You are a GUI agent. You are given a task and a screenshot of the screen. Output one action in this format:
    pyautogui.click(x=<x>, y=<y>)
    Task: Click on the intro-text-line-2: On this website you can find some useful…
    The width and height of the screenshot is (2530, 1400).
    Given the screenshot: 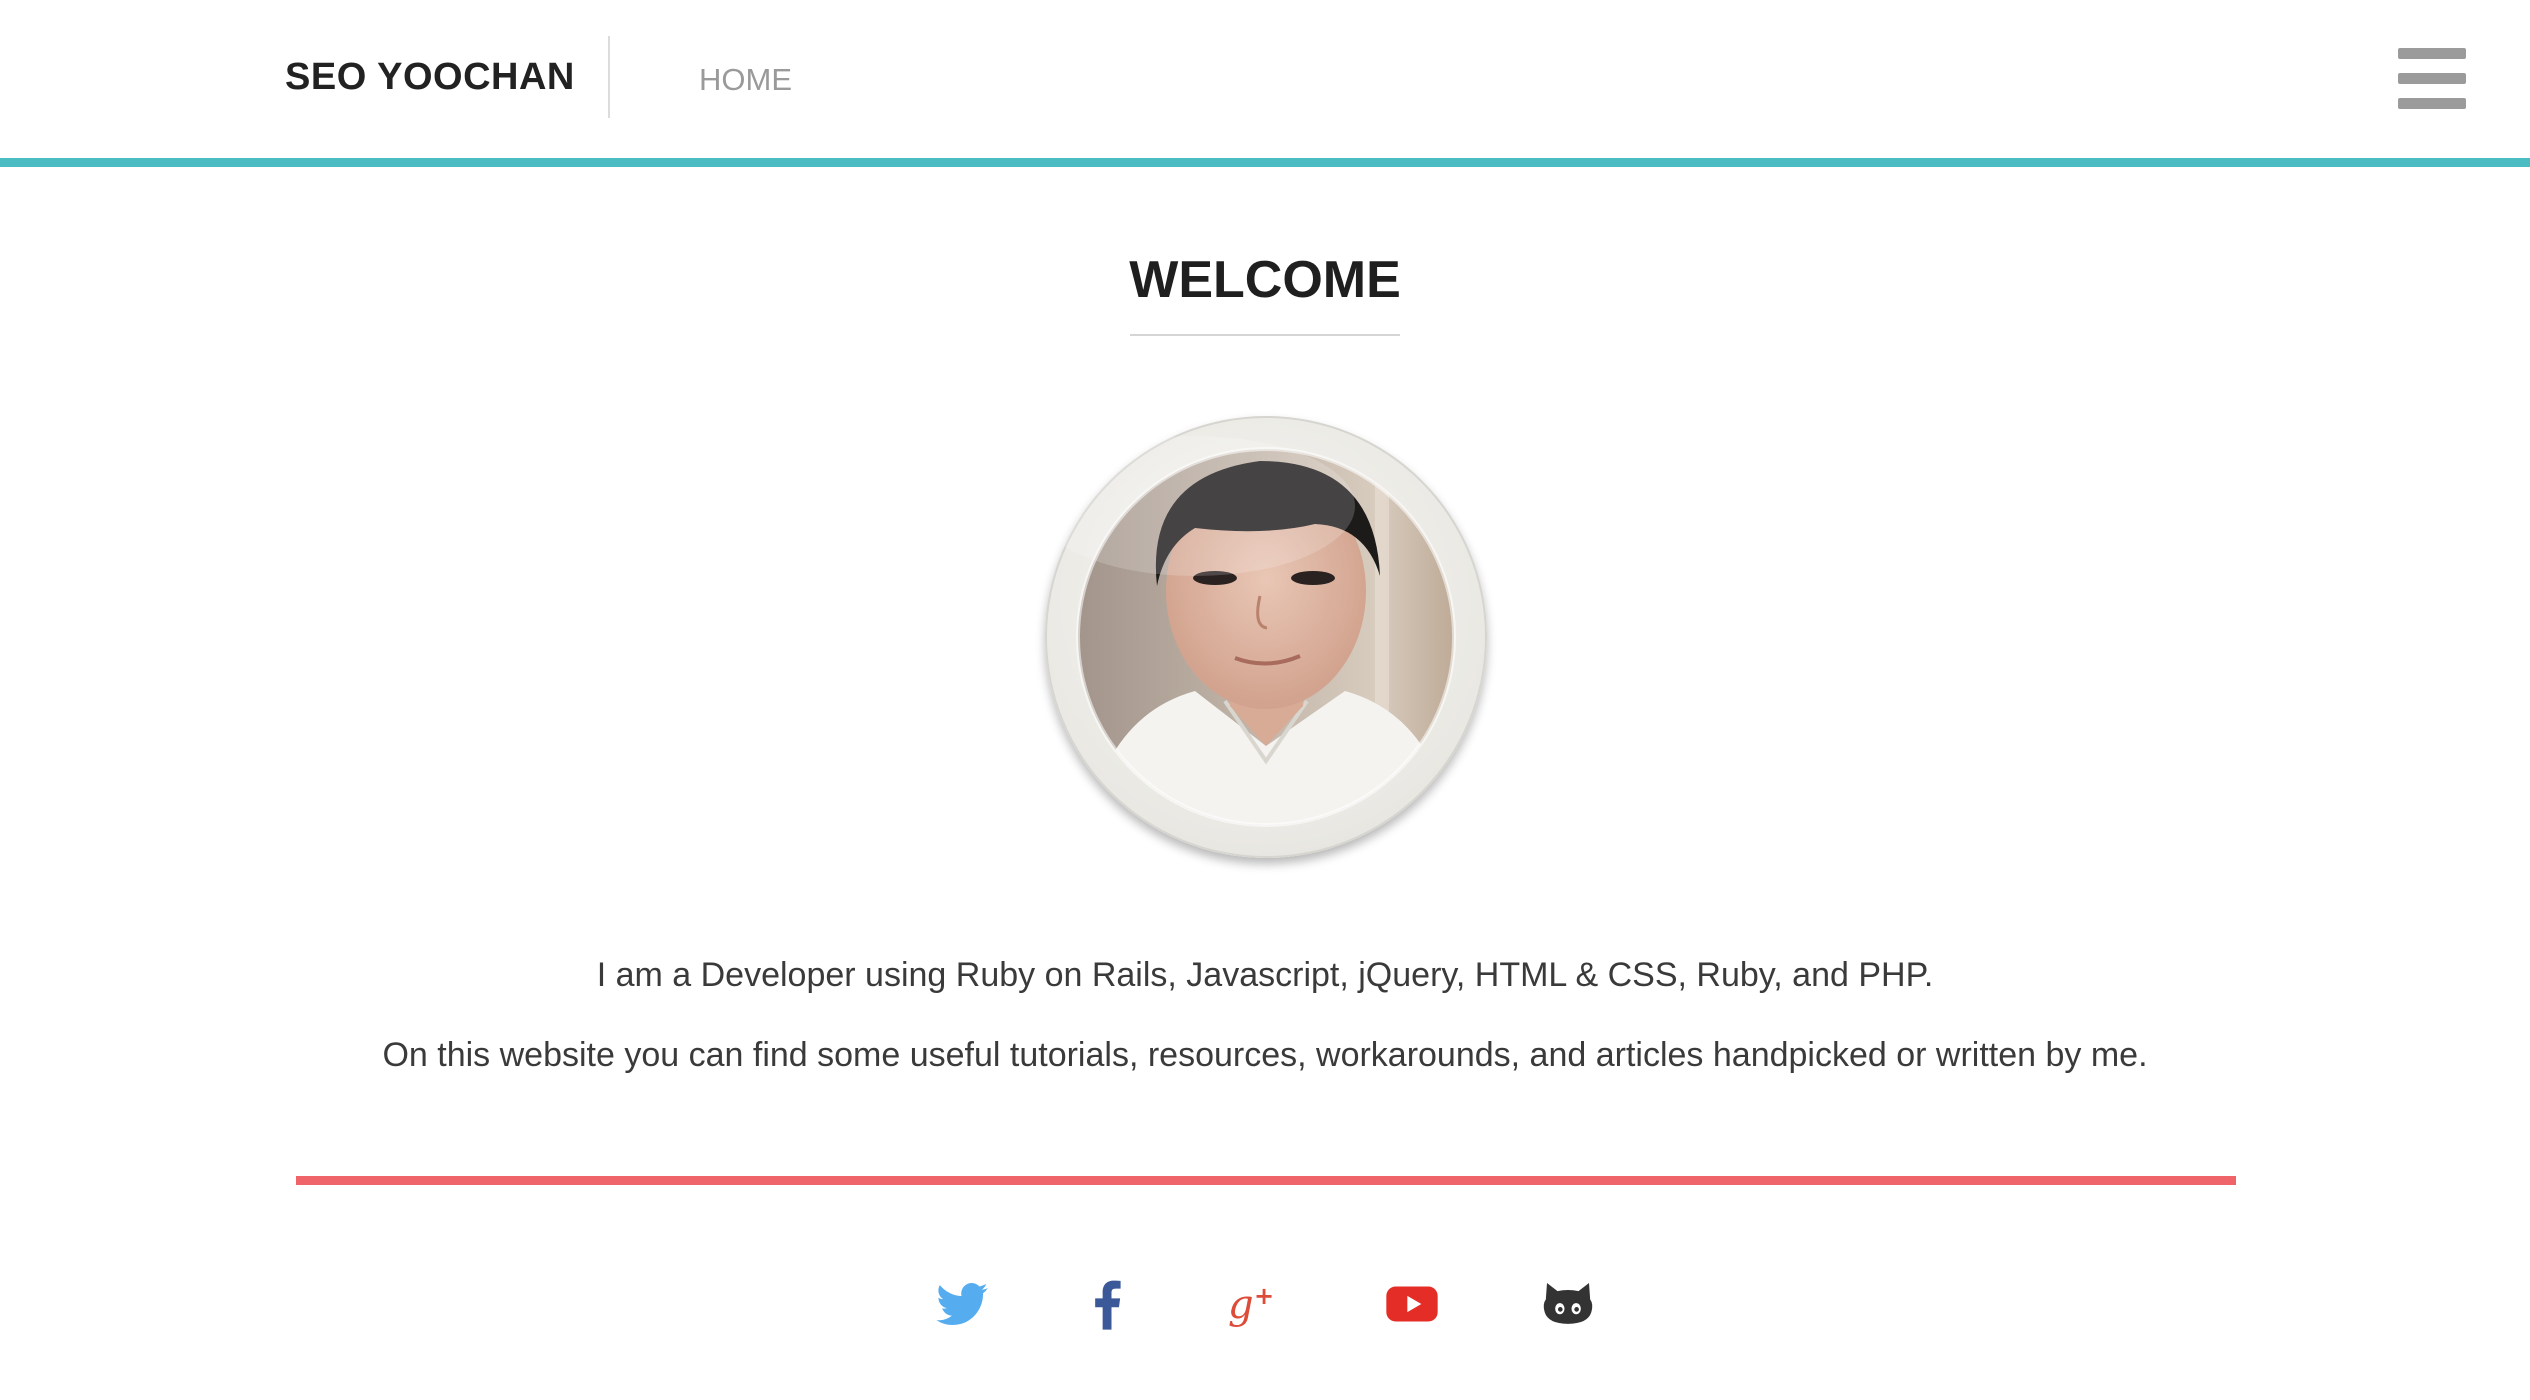 What is the action you would take?
    pyautogui.click(x=1265, y=1055)
    